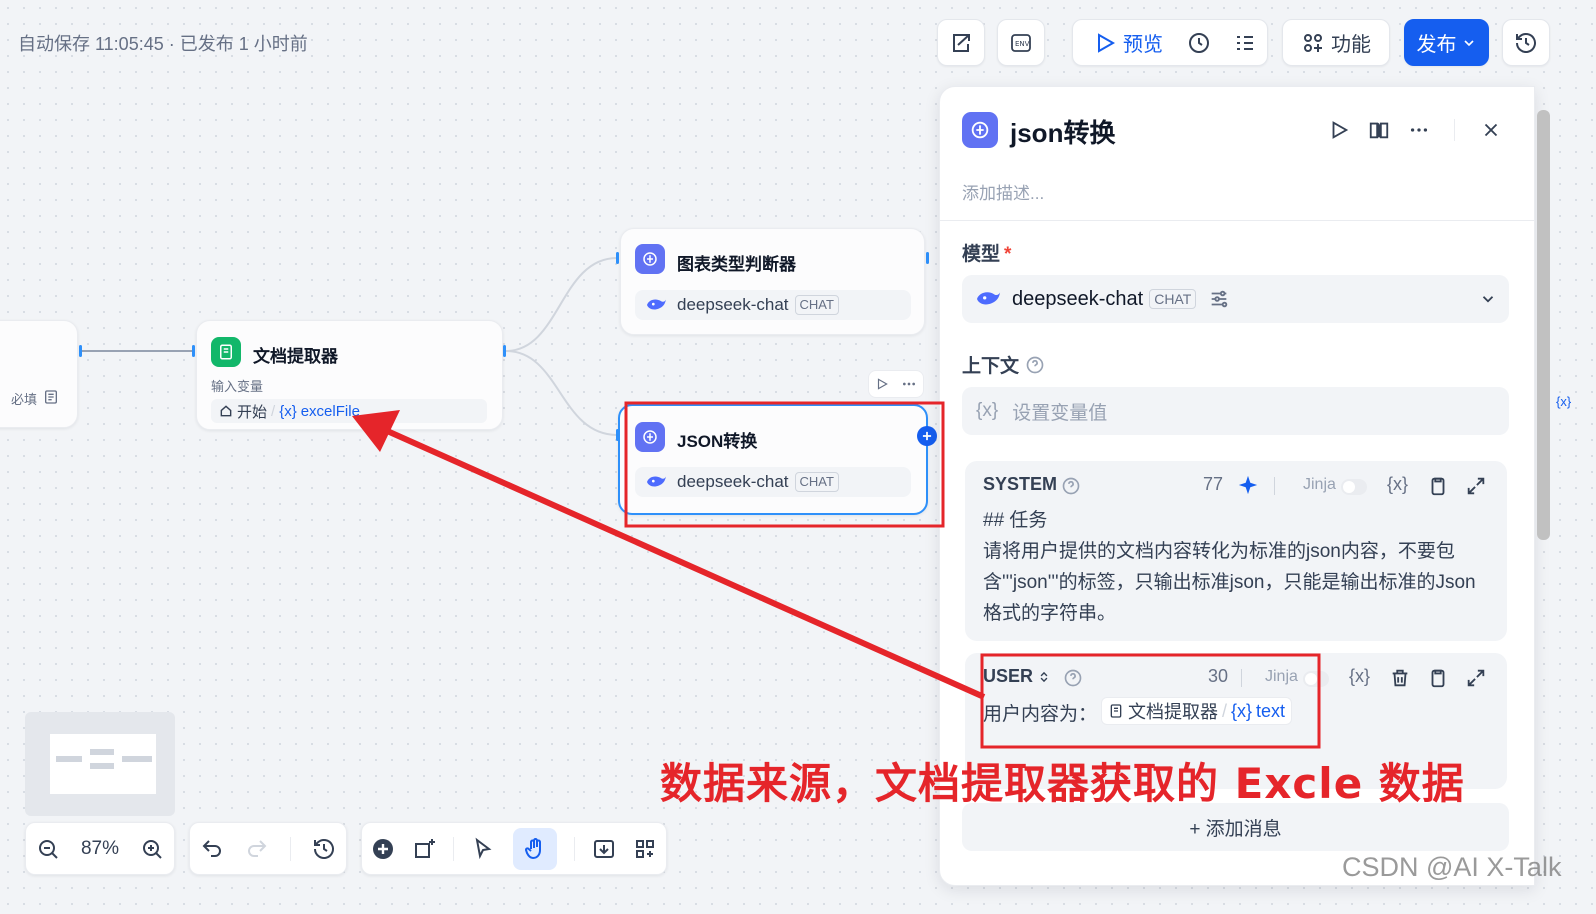 The height and width of the screenshot is (914, 1596). What do you see at coordinates (927, 258) in the screenshot?
I see `chart-output-port` at bounding box center [927, 258].